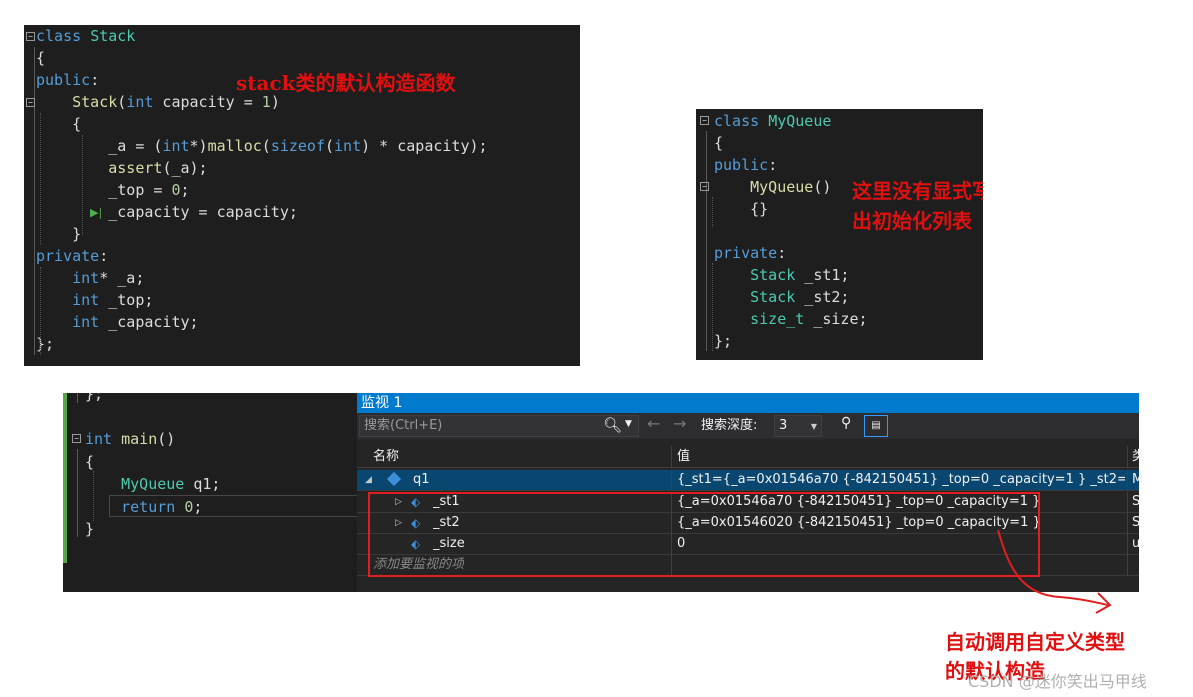  What do you see at coordinates (149, 322) in the screenshot?
I see `code-token: _capacity;` at bounding box center [149, 322].